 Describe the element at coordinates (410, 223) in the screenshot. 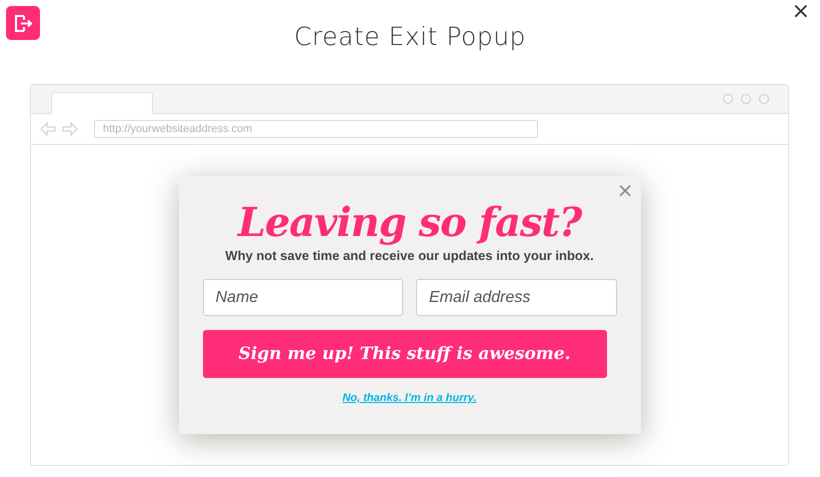

I see `popup-headline: Leaving so fast?` at that location.